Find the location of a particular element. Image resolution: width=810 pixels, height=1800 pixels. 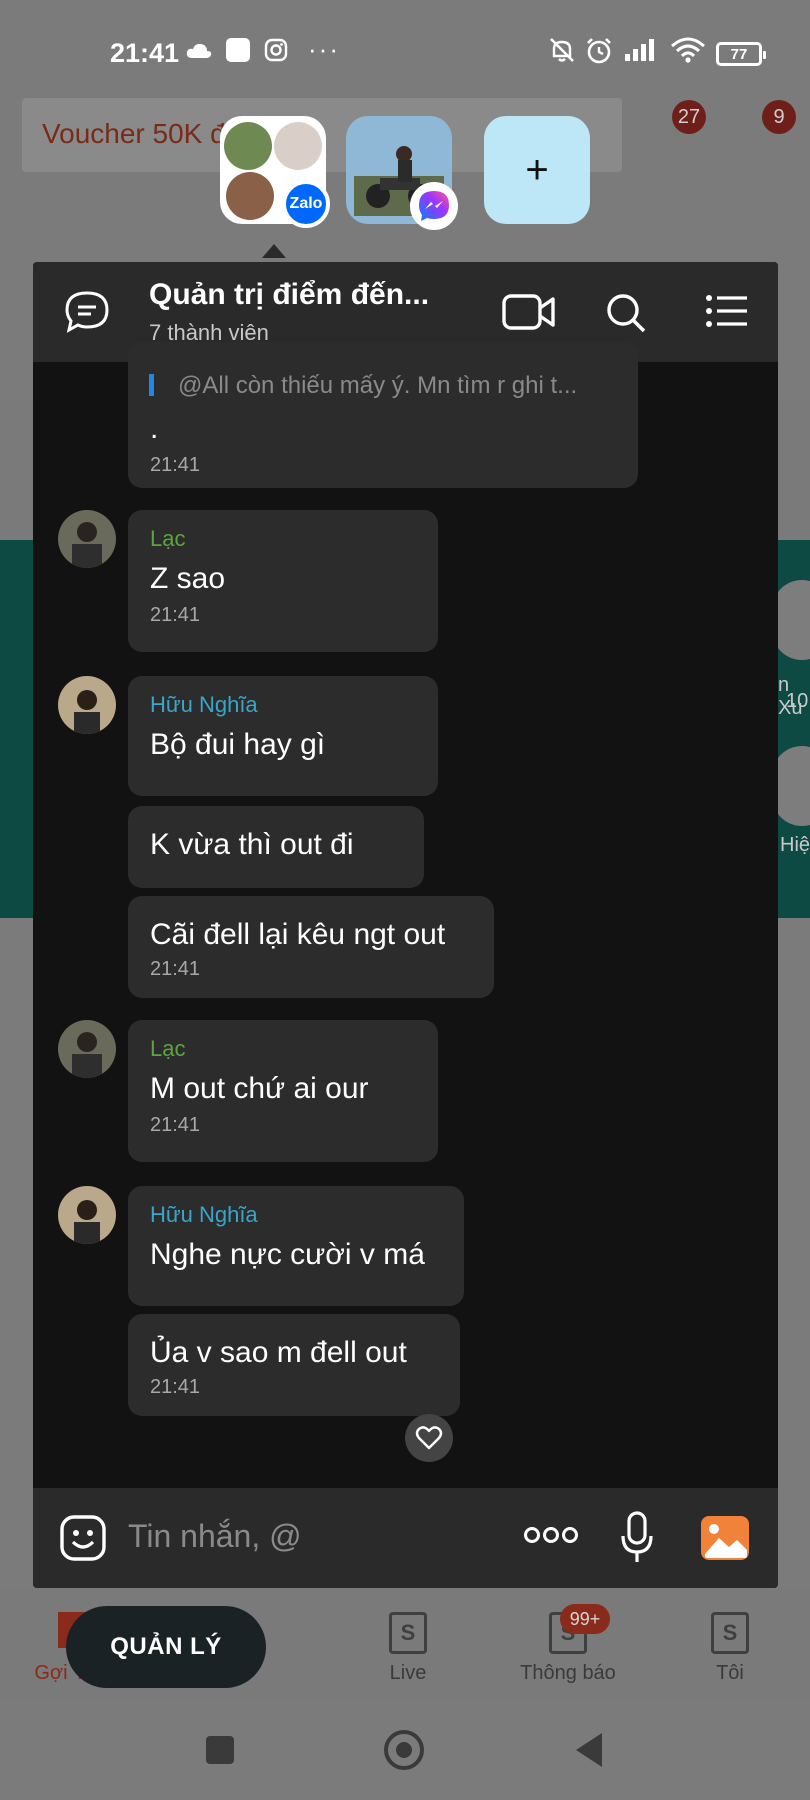

react-heart-button is located at coordinates (429, 1438).